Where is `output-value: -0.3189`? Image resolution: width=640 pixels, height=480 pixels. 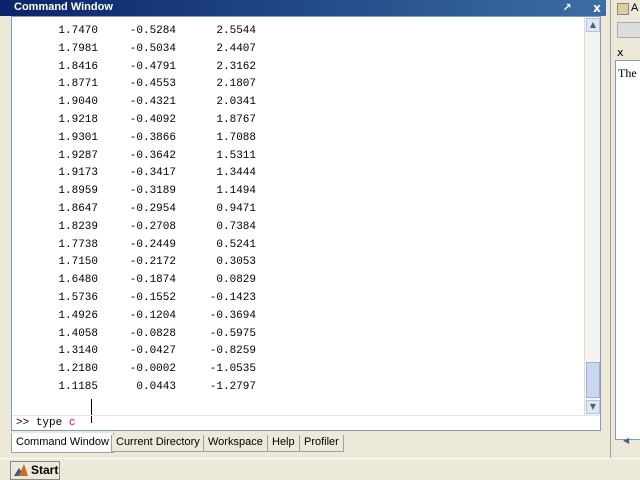
output-value: -0.3189 is located at coordinates (152, 191).